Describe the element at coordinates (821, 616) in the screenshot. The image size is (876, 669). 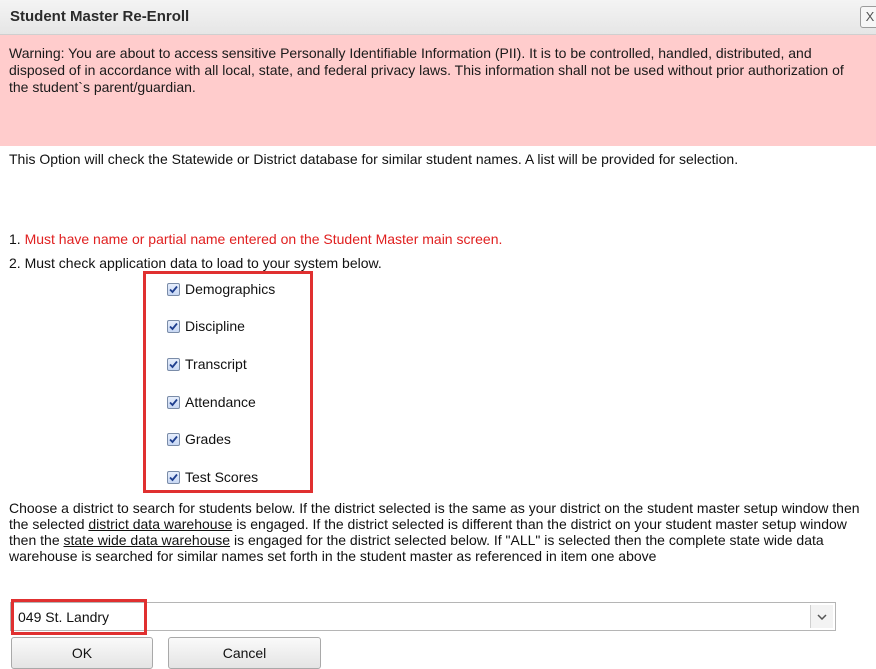
I see `chevron-down-icon` at that location.